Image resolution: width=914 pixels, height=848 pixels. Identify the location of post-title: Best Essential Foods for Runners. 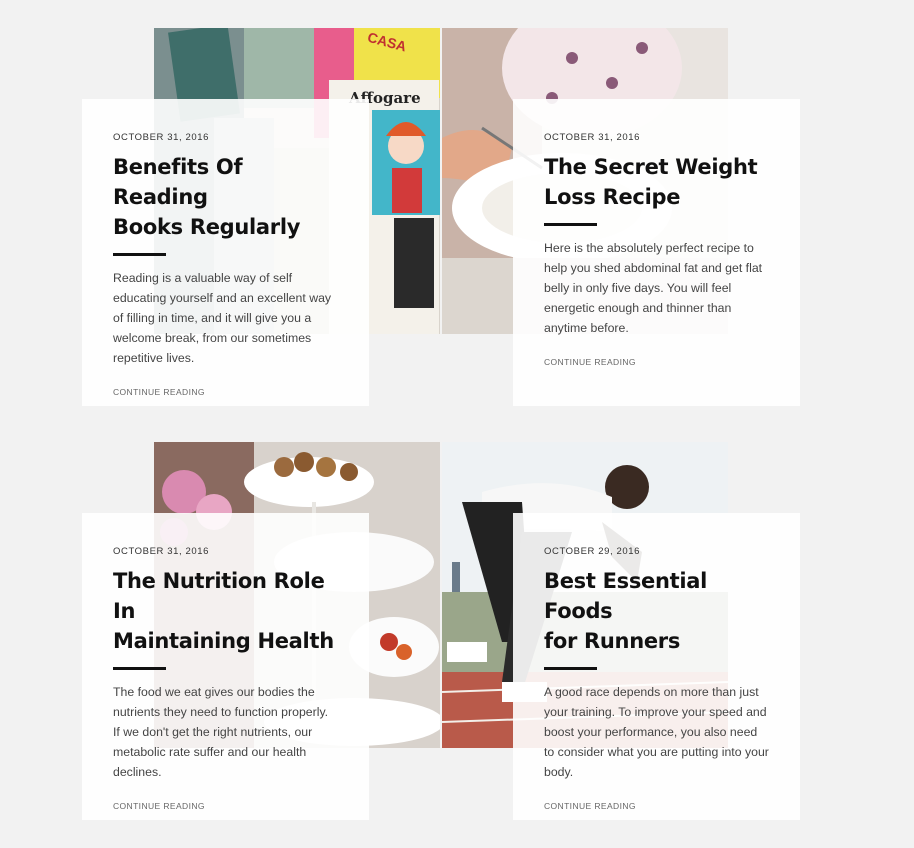
(656, 611).